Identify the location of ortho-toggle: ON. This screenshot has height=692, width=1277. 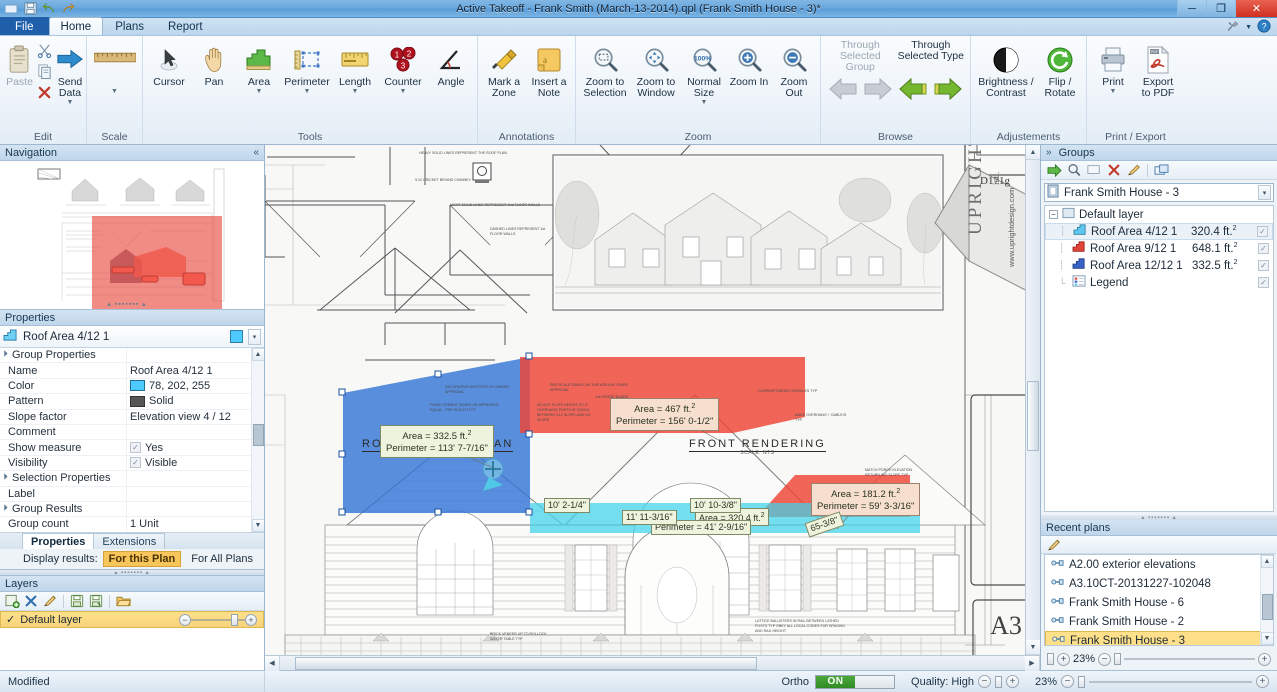
(855, 681).